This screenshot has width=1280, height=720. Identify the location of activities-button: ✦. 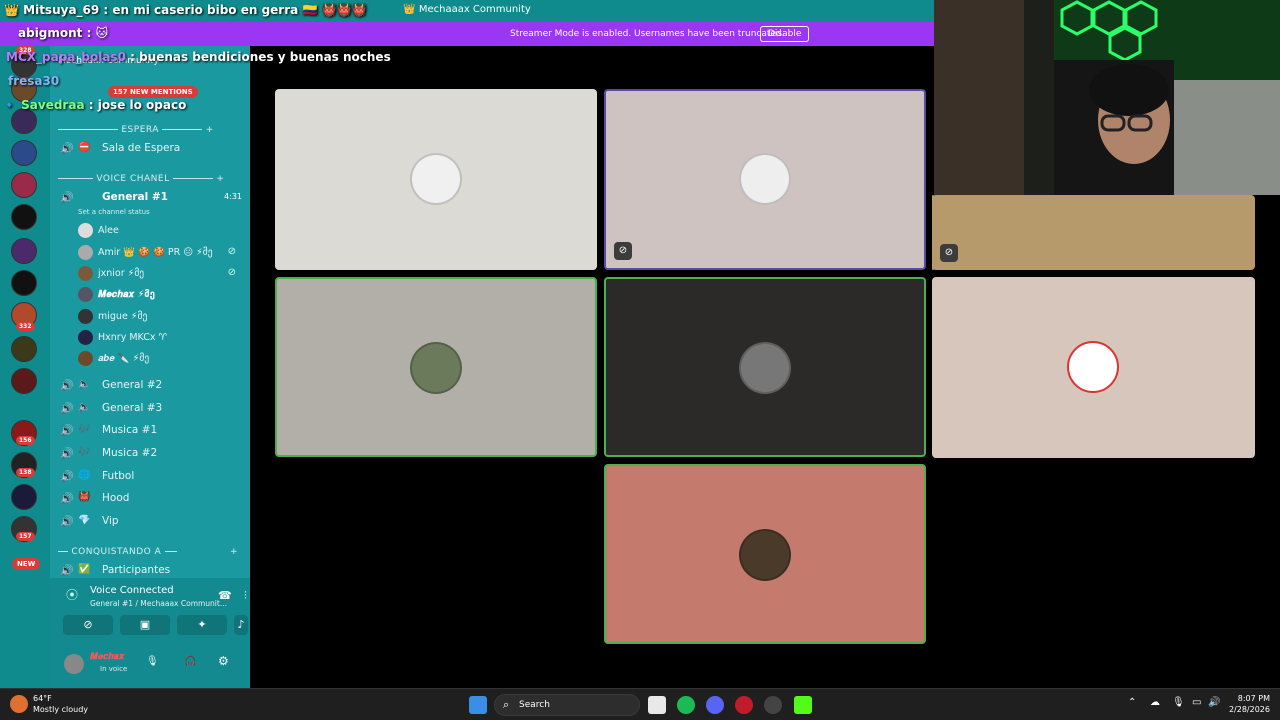
(202, 625).